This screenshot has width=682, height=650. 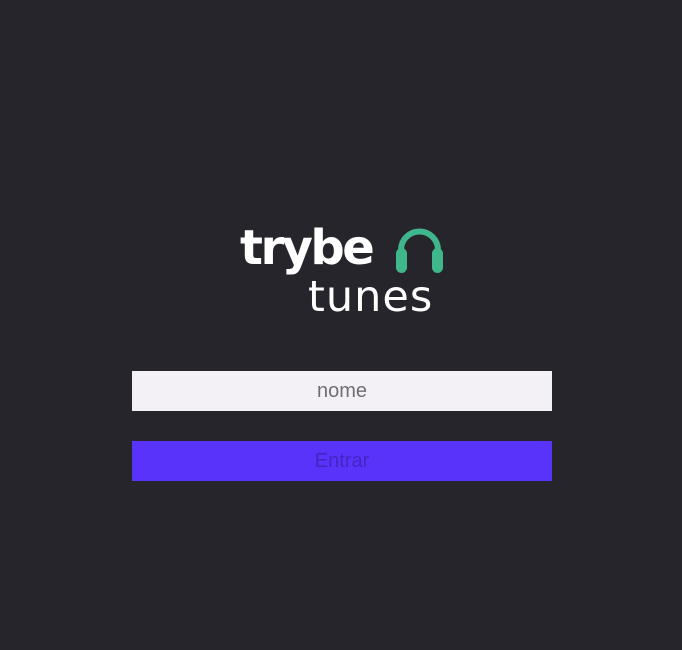 What do you see at coordinates (342, 391) in the screenshot?
I see `name-input` at bounding box center [342, 391].